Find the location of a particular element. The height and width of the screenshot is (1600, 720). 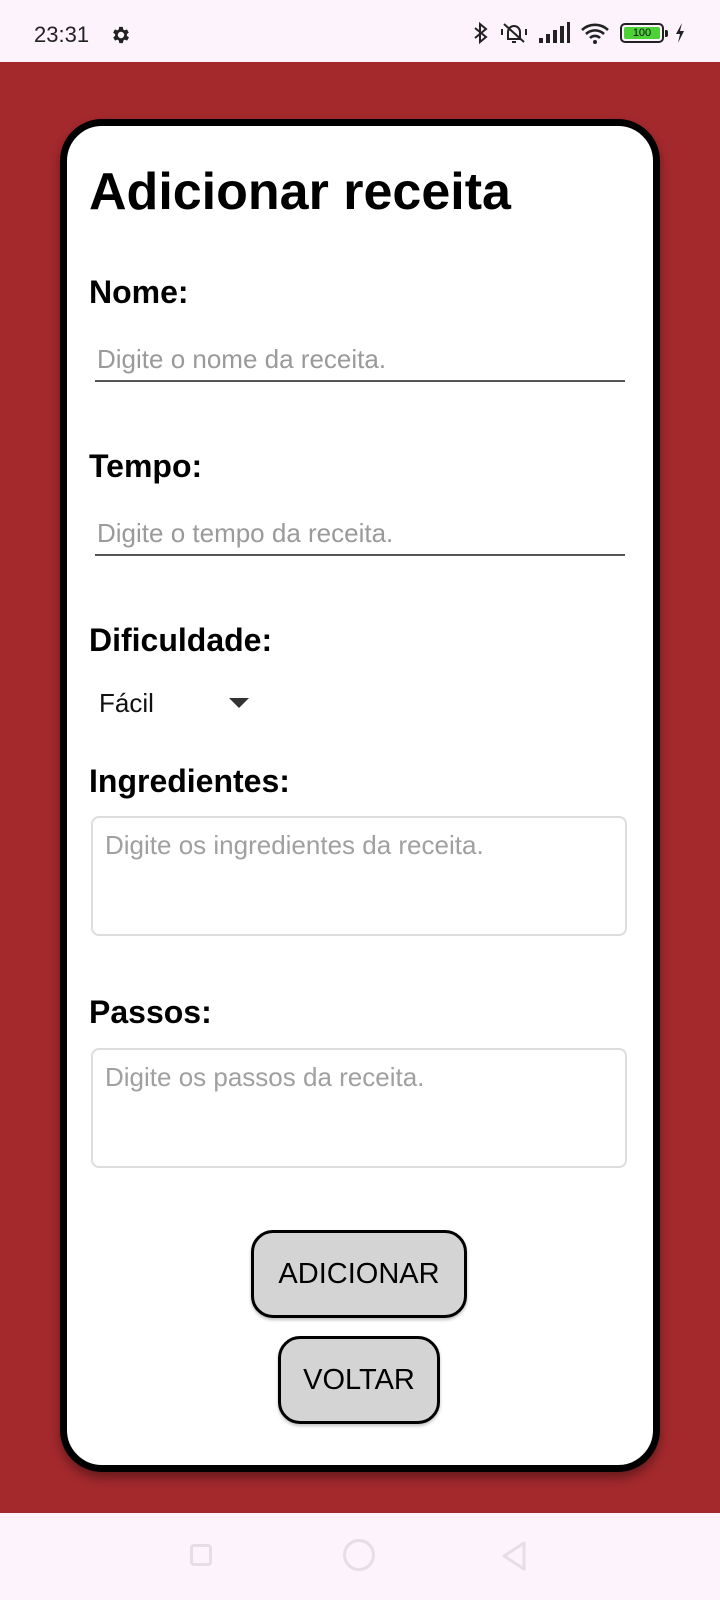

ingredientes-input is located at coordinates (359, 876).